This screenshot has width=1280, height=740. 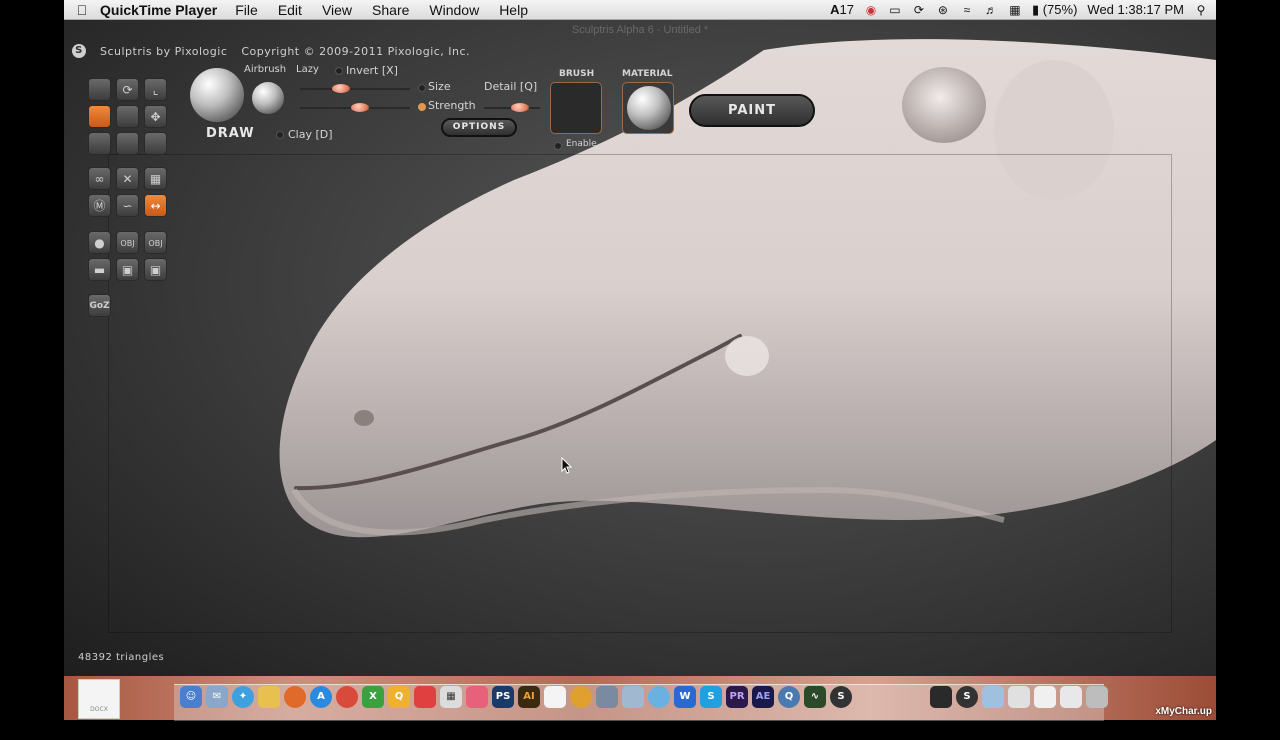 I want to click on options-button: OPTIONS, so click(x=479, y=127).